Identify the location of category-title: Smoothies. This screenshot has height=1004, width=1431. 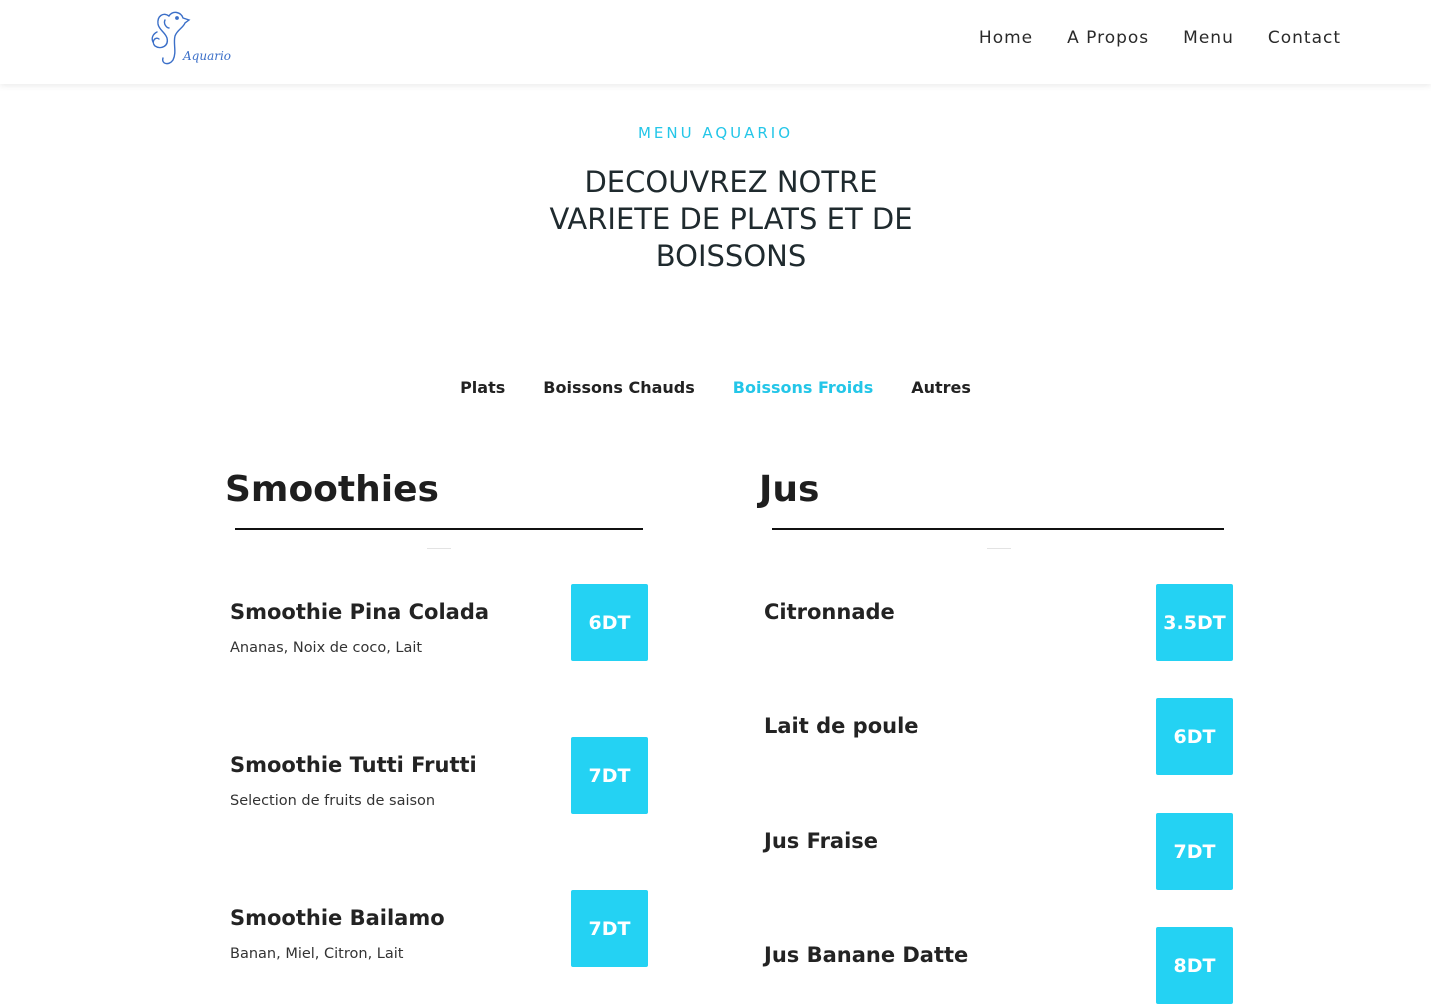
(332, 489).